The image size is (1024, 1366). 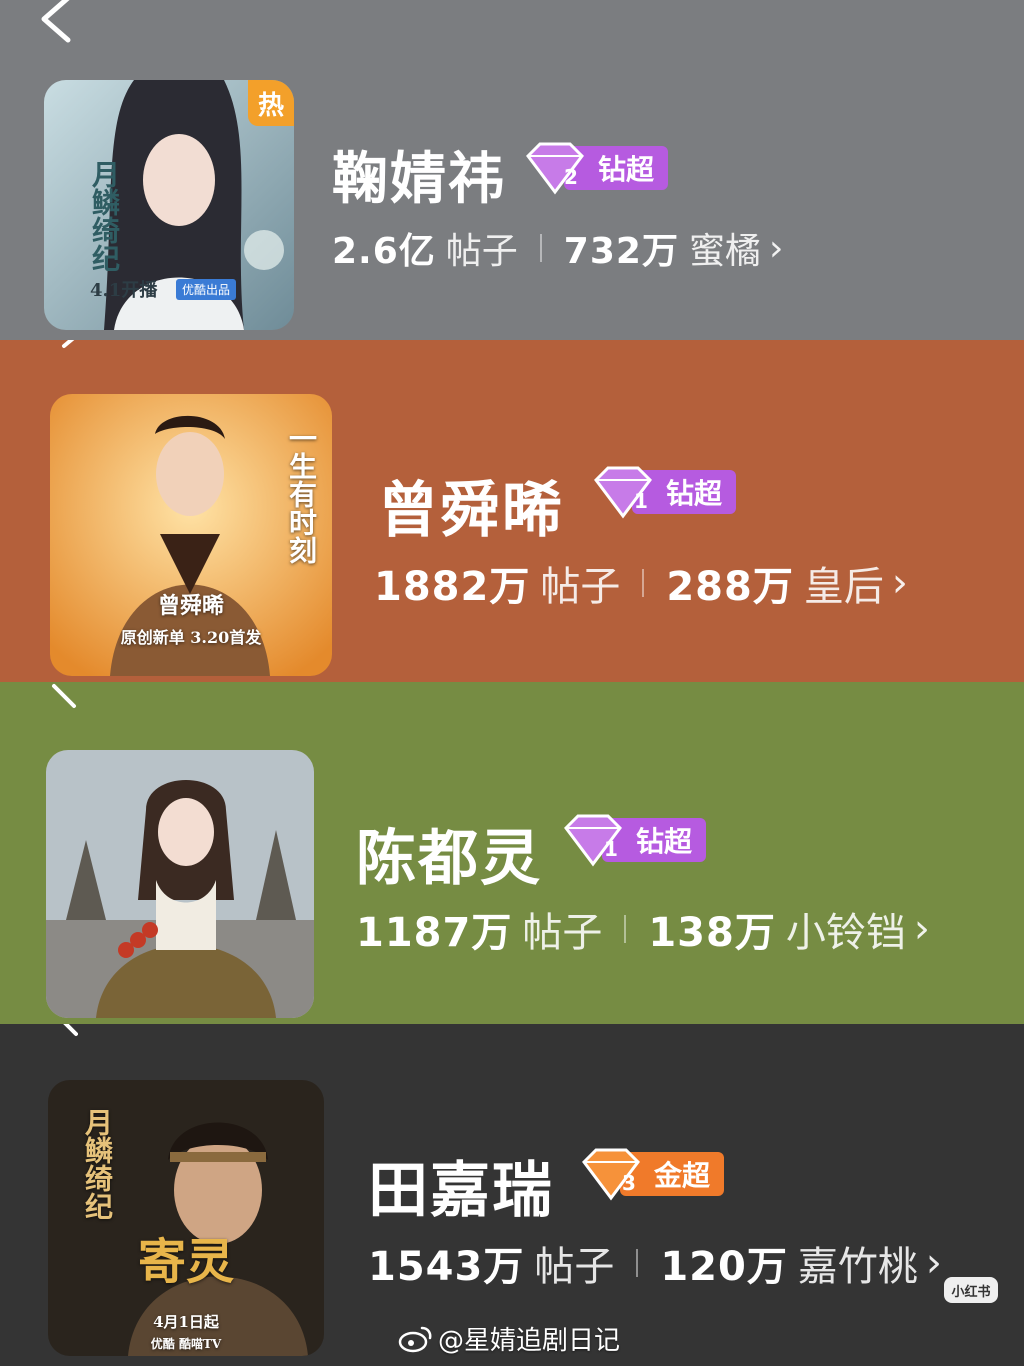 I want to click on xiaohongshu-badge: 小红书, so click(x=971, y=1290).